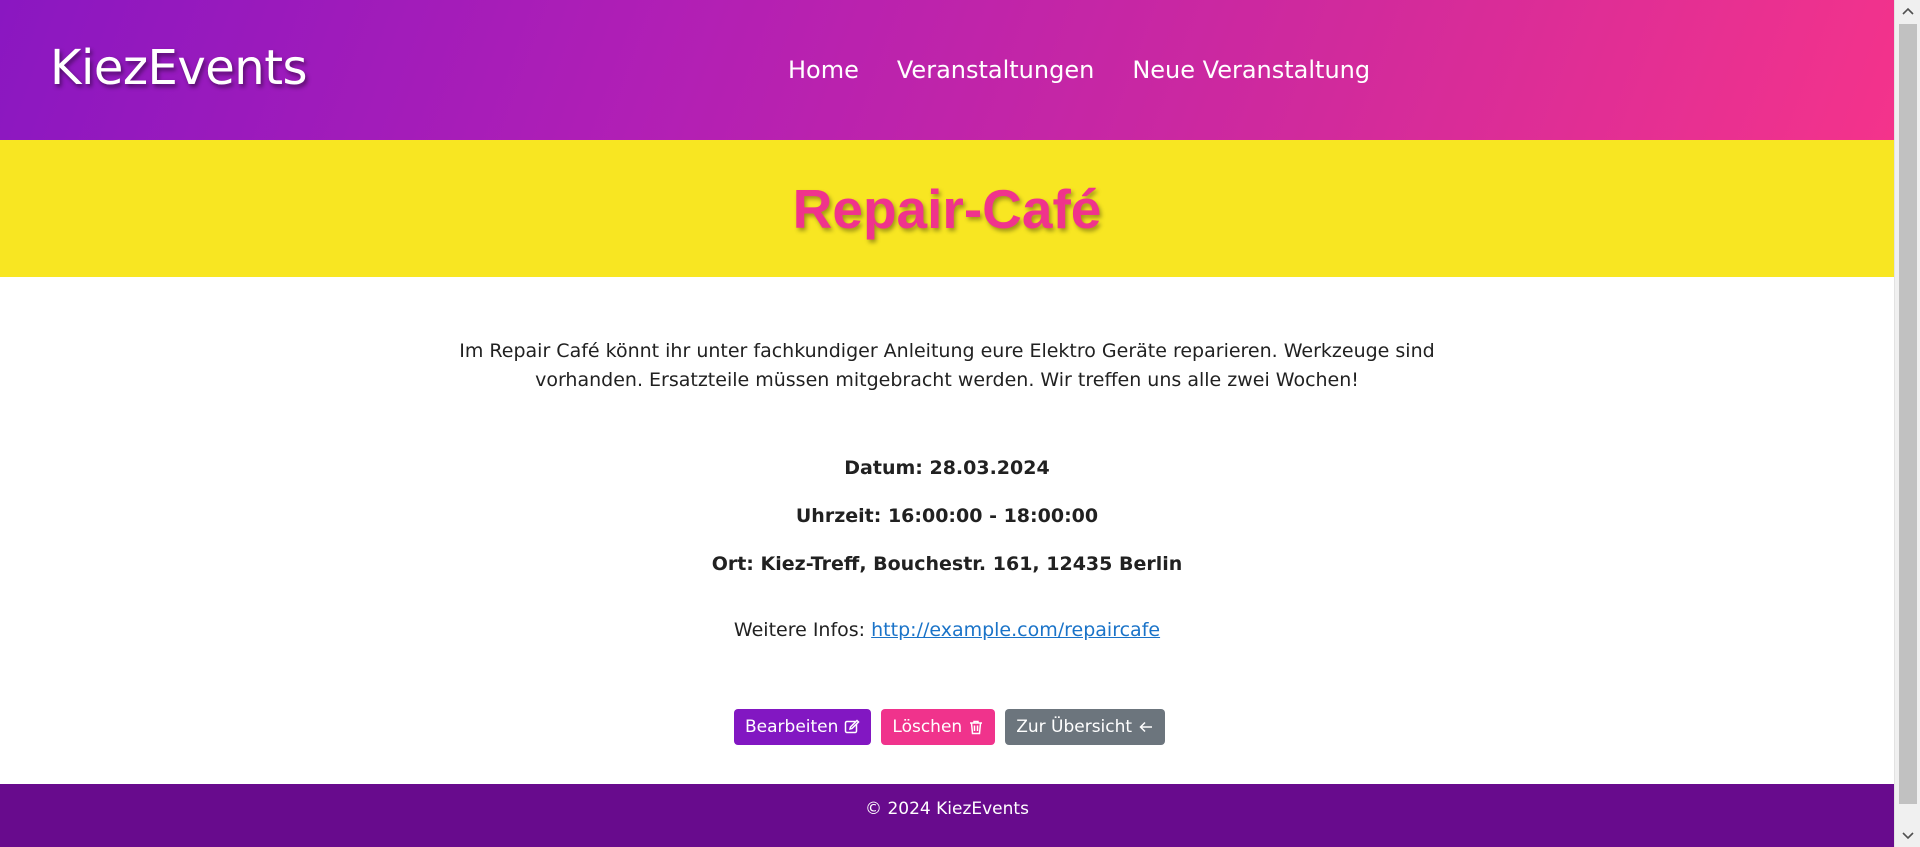 The image size is (1920, 847). I want to click on pencil-square-icon, so click(852, 726).